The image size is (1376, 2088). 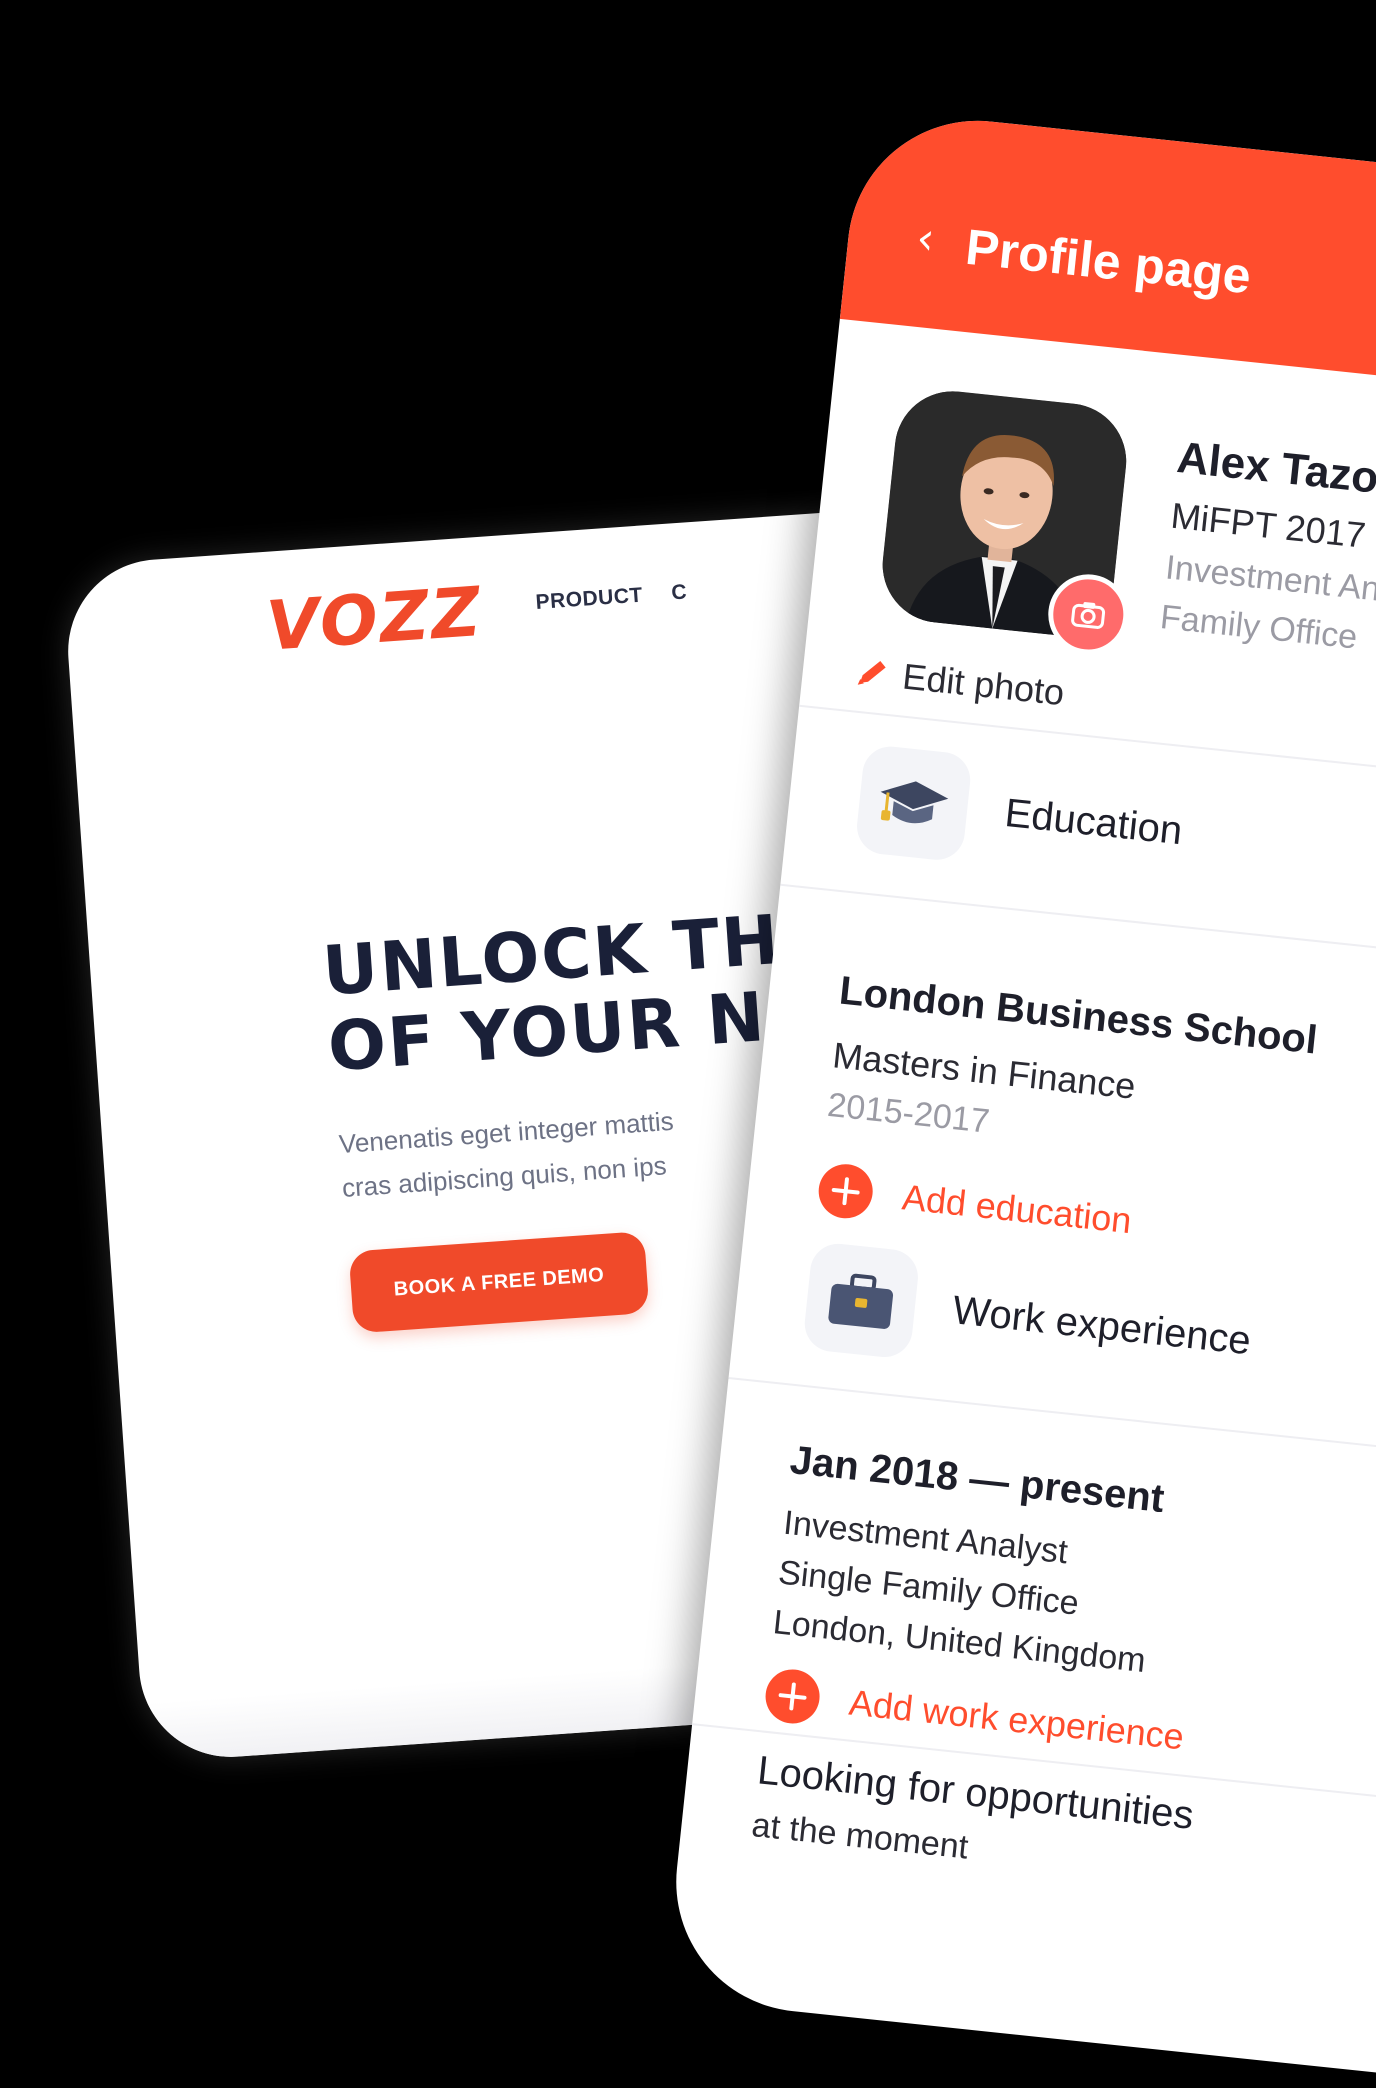 I want to click on education-years: 2015-2017, so click(x=908, y=1113).